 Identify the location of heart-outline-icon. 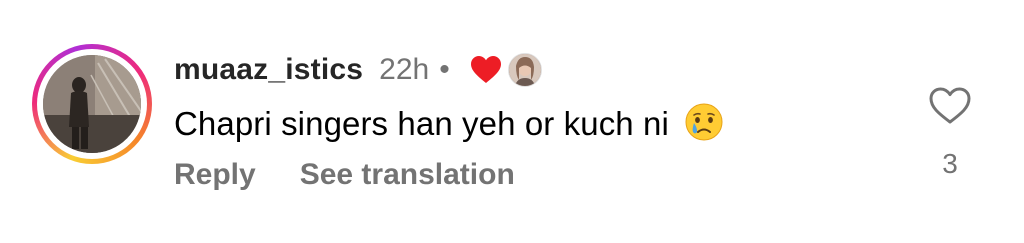
(950, 106).